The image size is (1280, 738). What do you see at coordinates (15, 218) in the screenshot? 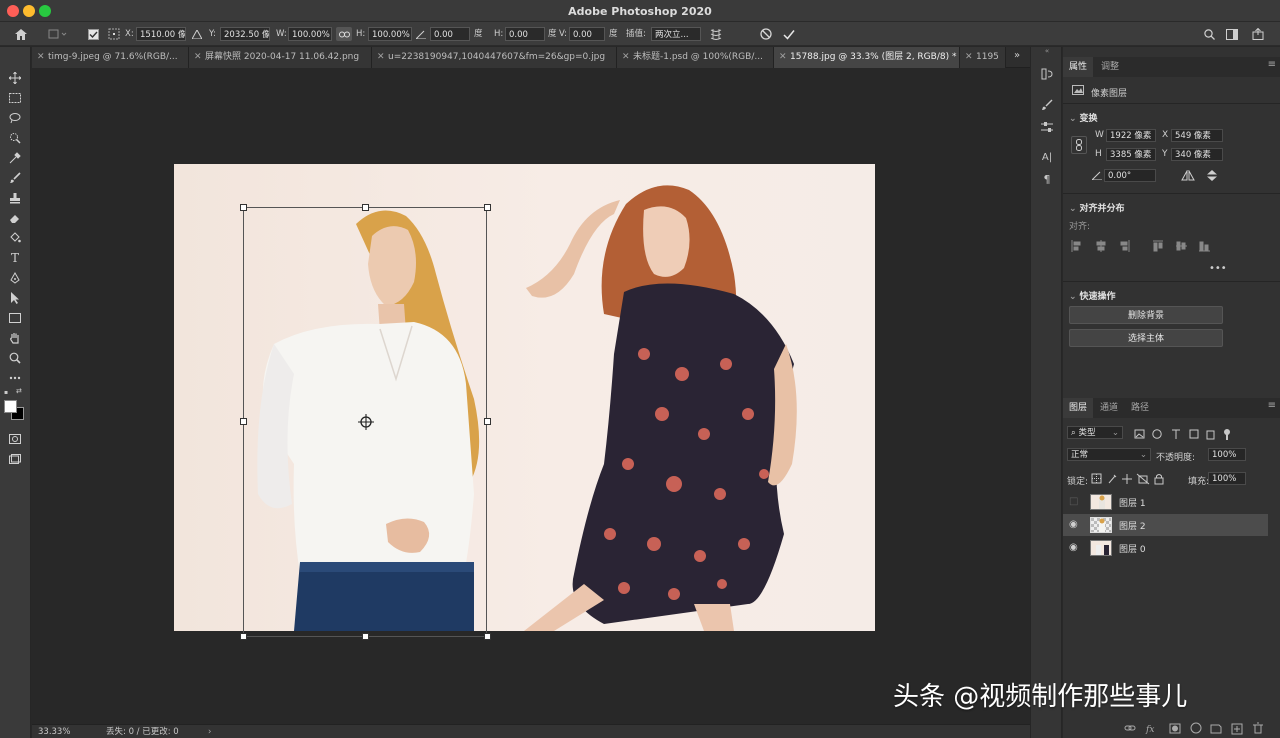
I see `eraser-tool-icon` at bounding box center [15, 218].